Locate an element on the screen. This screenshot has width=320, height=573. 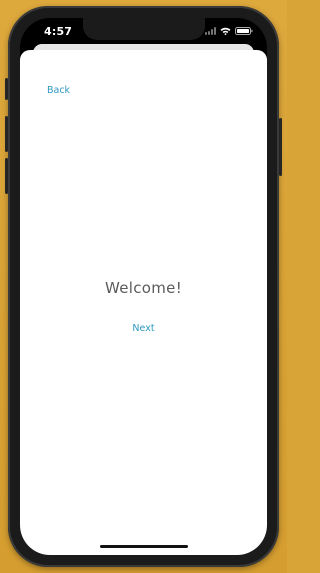
battery-icon is located at coordinates (244, 31).